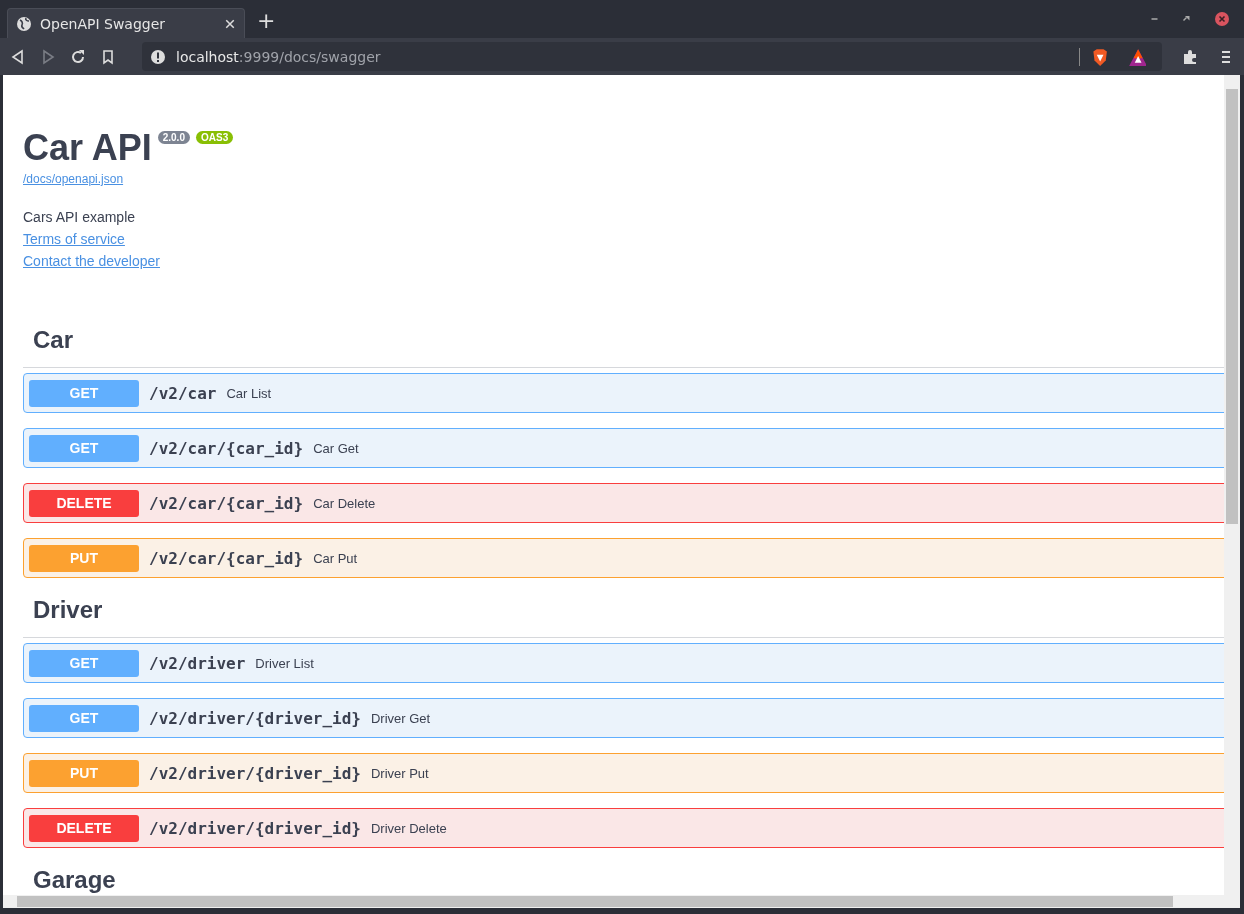 This screenshot has height=914, width=1244. Describe the element at coordinates (628, 345) in the screenshot. I see `section-heading: Car` at that location.